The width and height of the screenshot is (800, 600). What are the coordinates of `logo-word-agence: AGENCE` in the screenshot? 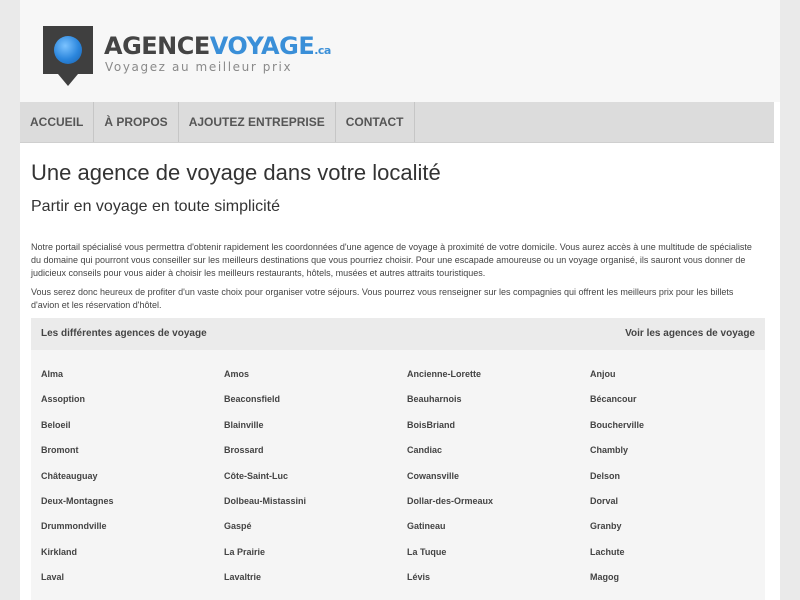 It's located at (157, 46).